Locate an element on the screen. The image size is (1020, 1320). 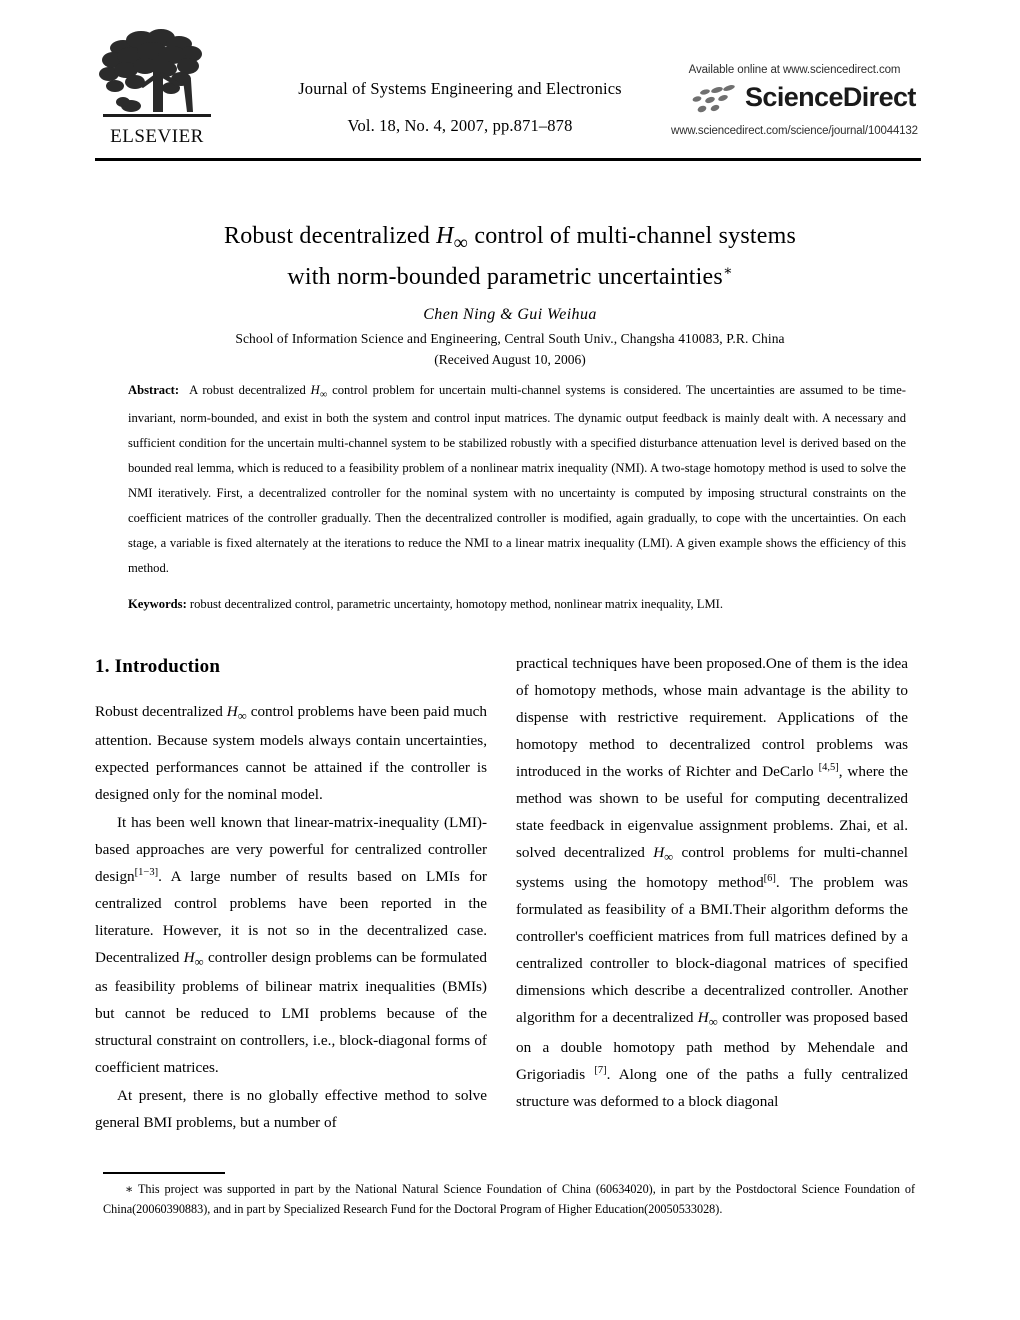
title-line1-suffix: control of multi-channel systems is located at coordinates (632, 236).